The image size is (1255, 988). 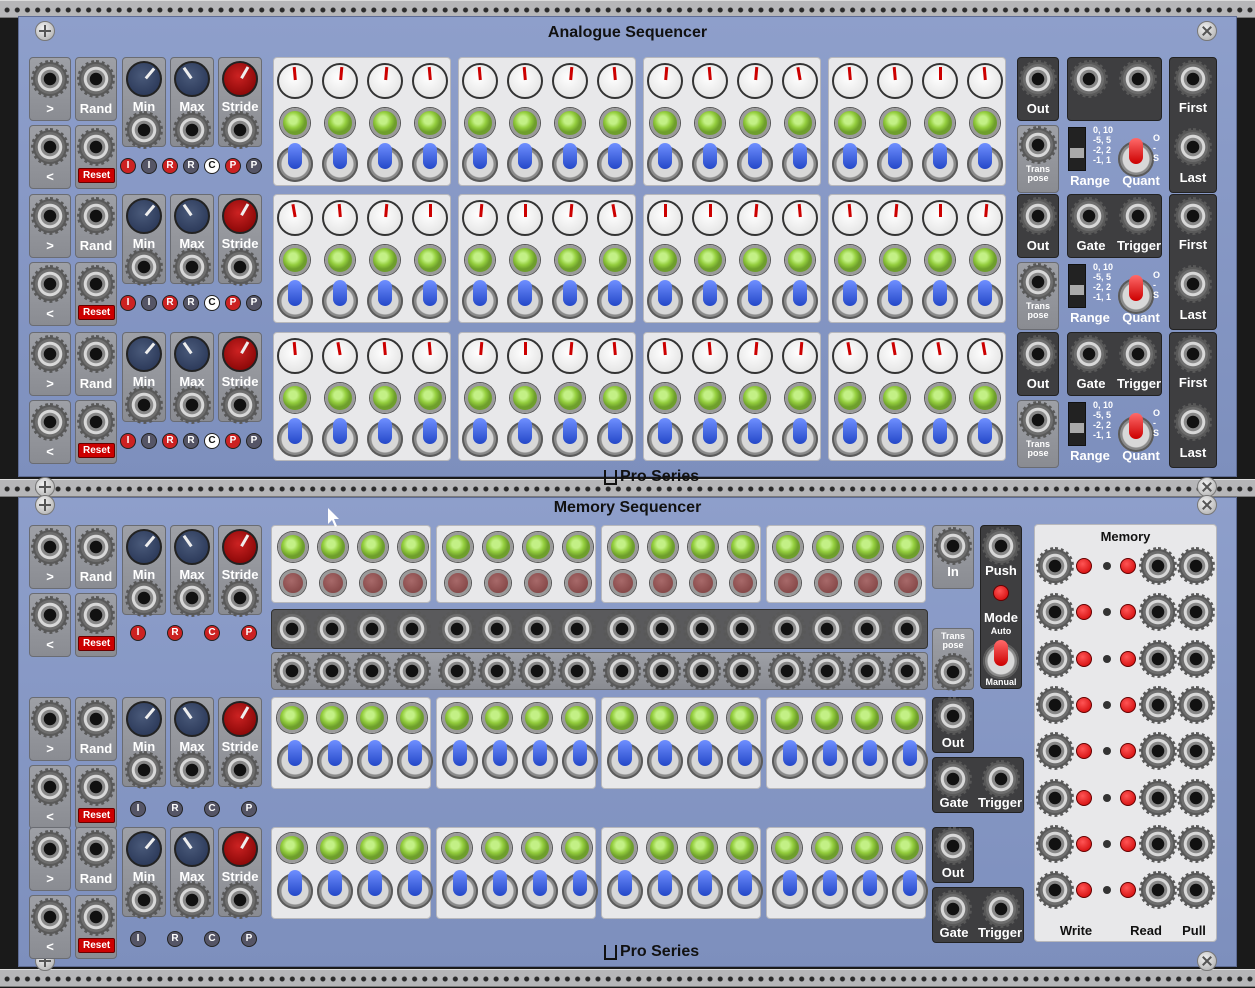 I want to click on forward-jack, so click(x=50, y=216).